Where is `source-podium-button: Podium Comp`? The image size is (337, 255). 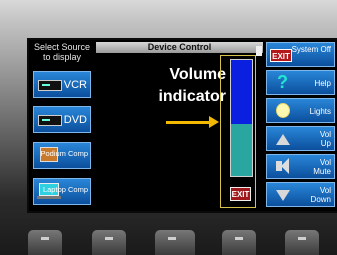
source-podium-button: Podium Comp is located at coordinates (62, 155).